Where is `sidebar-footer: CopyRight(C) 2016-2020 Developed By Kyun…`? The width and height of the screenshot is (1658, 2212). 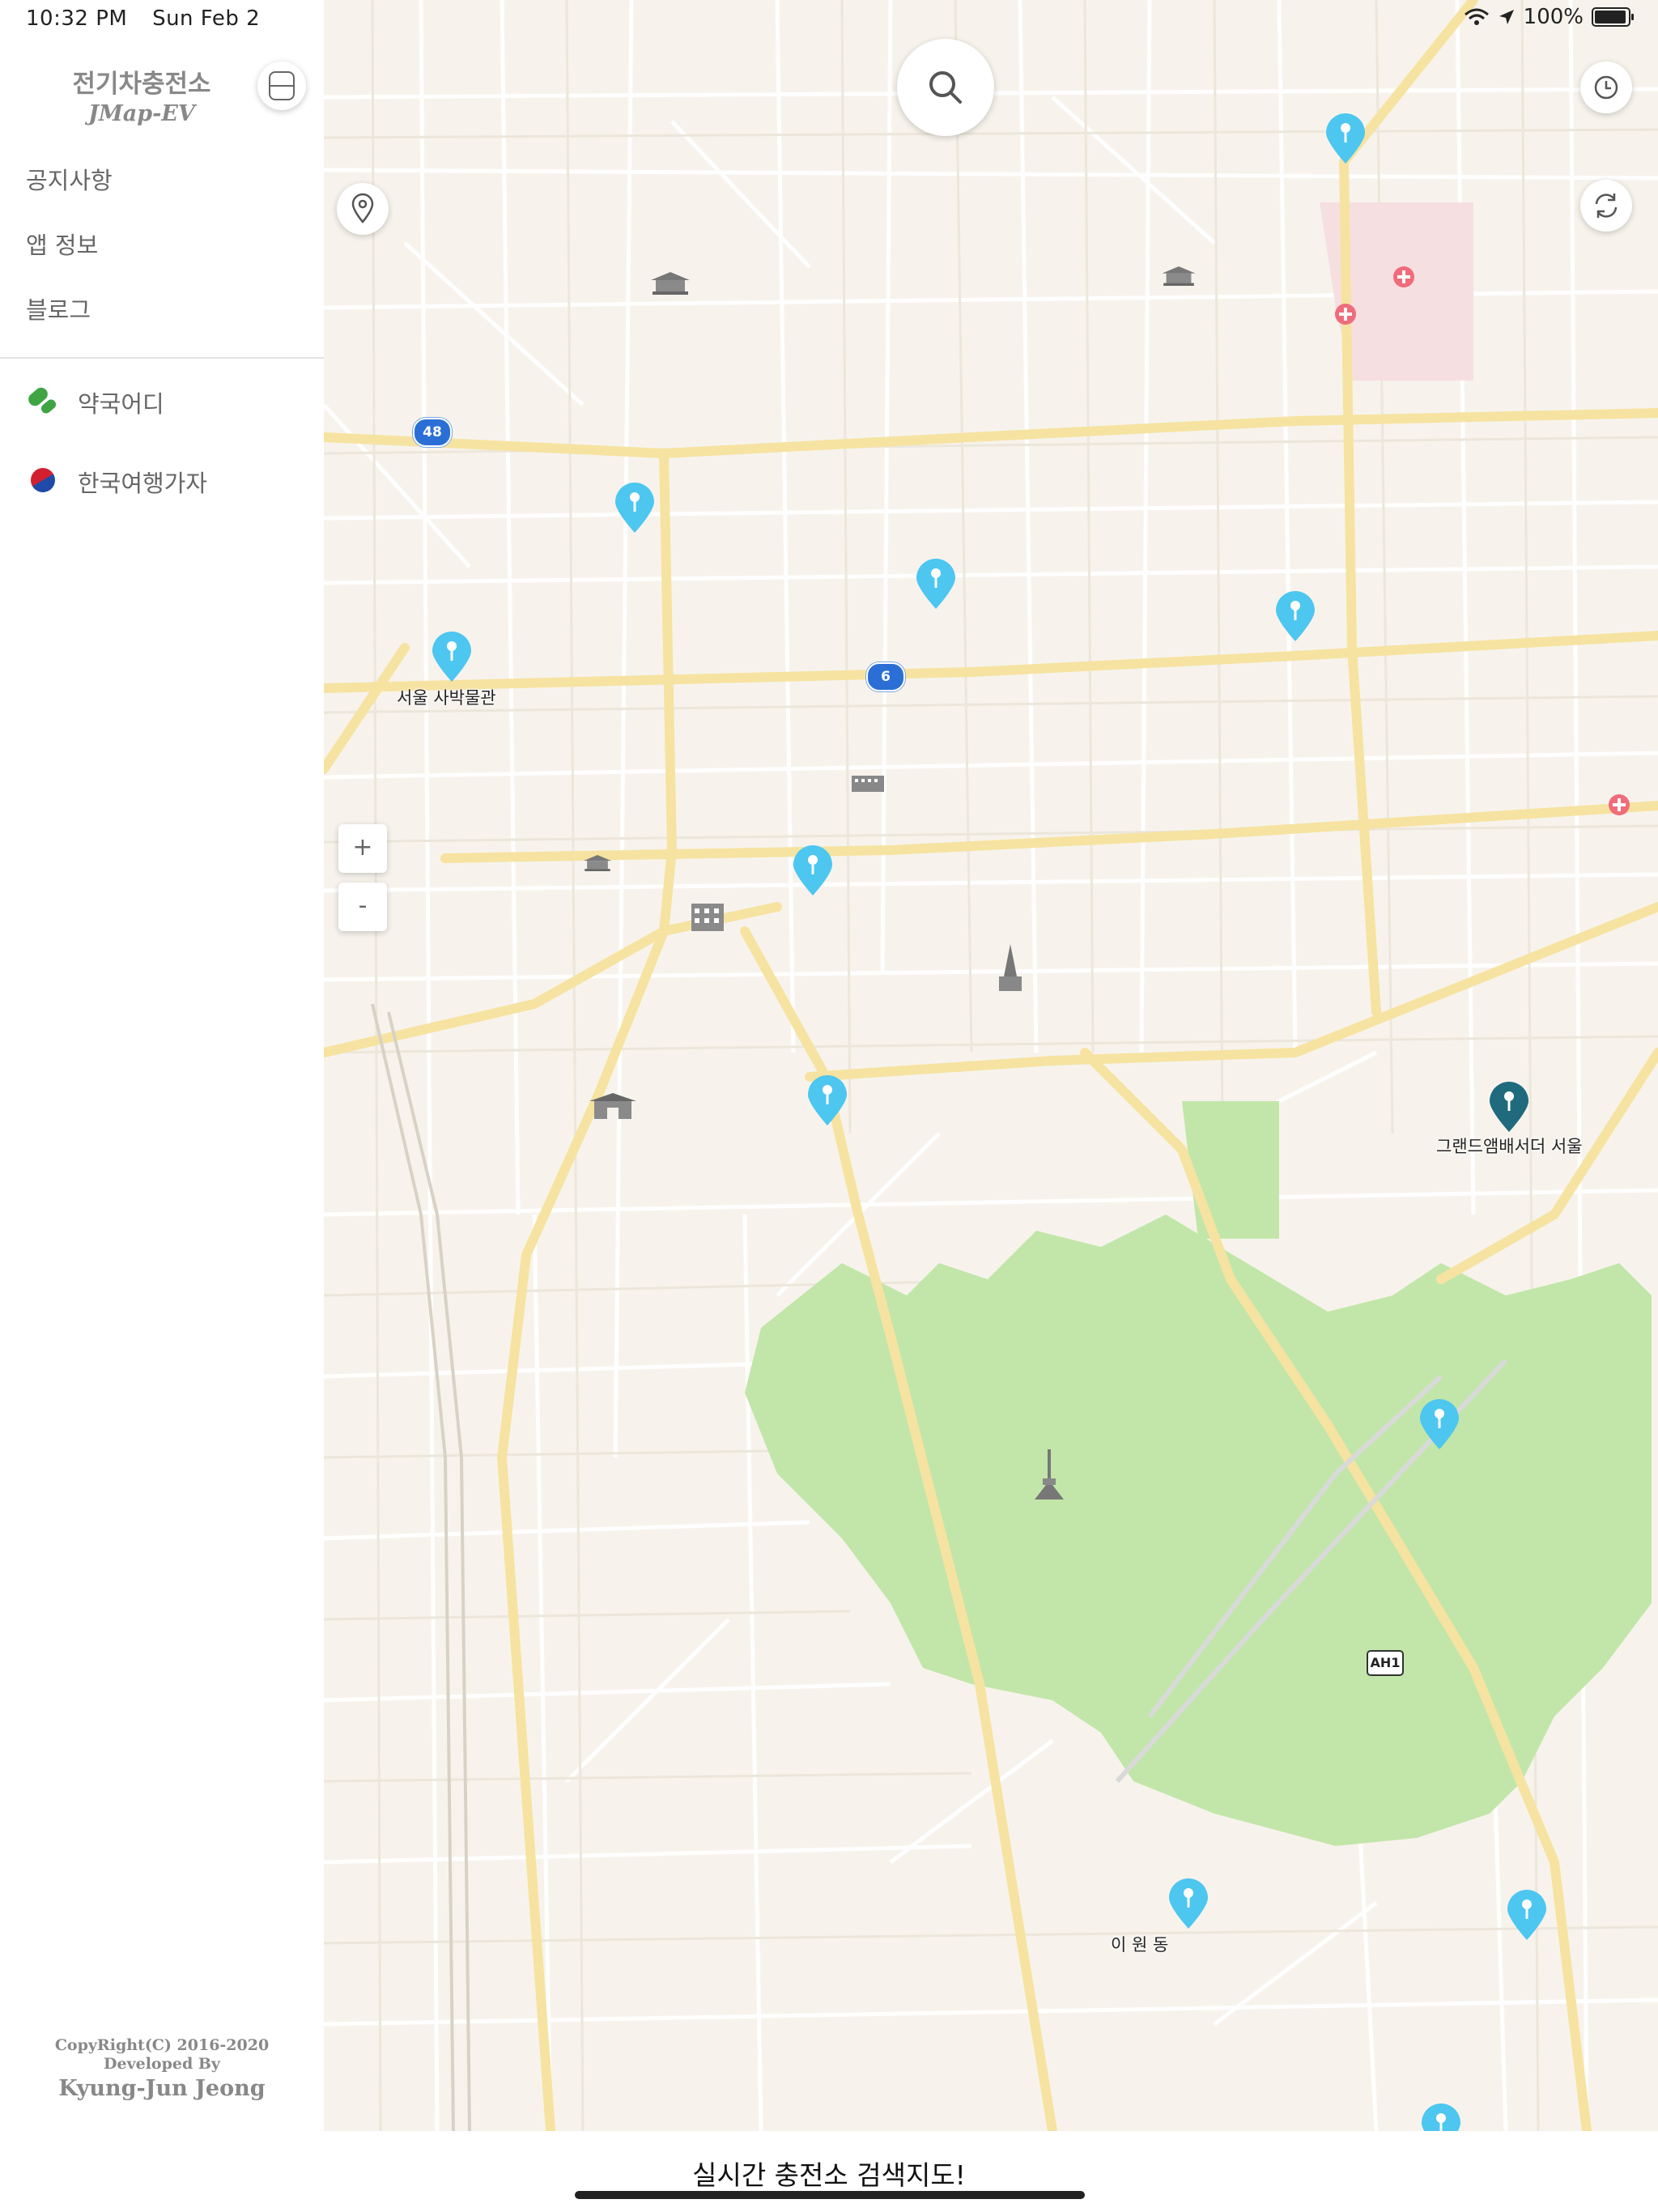
sidebar-footer: CopyRight(C) 2016-2020 Developed By Kyun… is located at coordinates (162, 2069).